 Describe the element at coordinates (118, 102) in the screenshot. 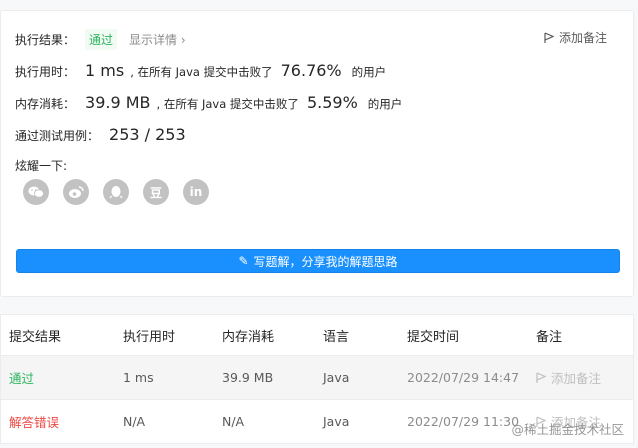

I see `memory-value: 39.9 MB` at that location.